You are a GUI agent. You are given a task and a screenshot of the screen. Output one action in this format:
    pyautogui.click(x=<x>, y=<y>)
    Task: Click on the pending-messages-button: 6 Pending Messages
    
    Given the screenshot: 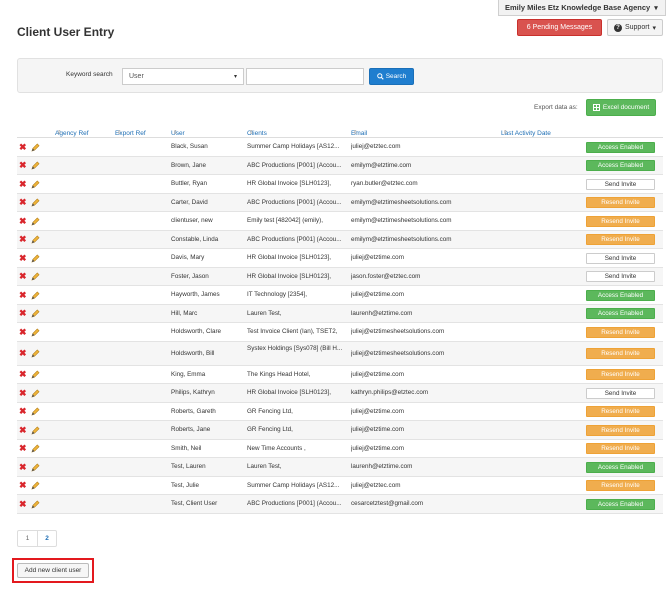 What is the action you would take?
    pyautogui.click(x=559, y=27)
    